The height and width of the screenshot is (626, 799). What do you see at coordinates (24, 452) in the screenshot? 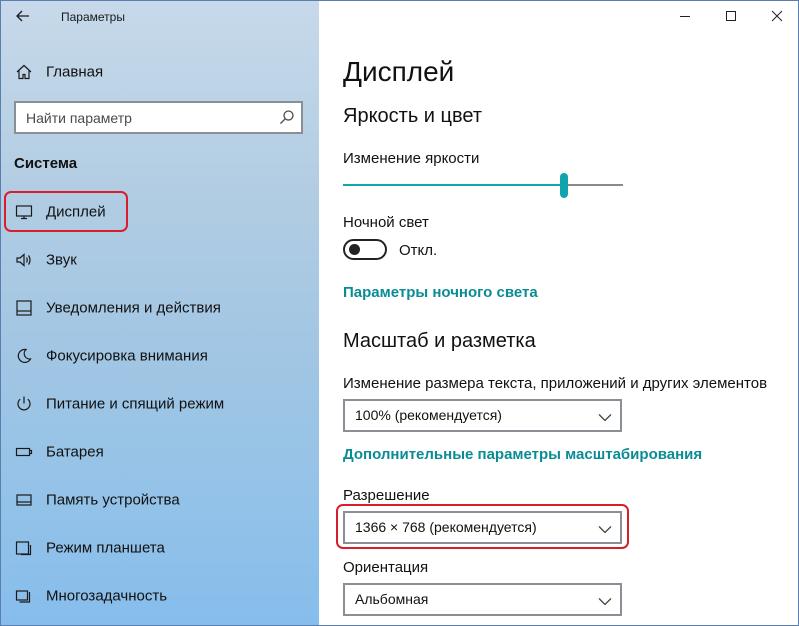
I see `battery-icon` at bounding box center [24, 452].